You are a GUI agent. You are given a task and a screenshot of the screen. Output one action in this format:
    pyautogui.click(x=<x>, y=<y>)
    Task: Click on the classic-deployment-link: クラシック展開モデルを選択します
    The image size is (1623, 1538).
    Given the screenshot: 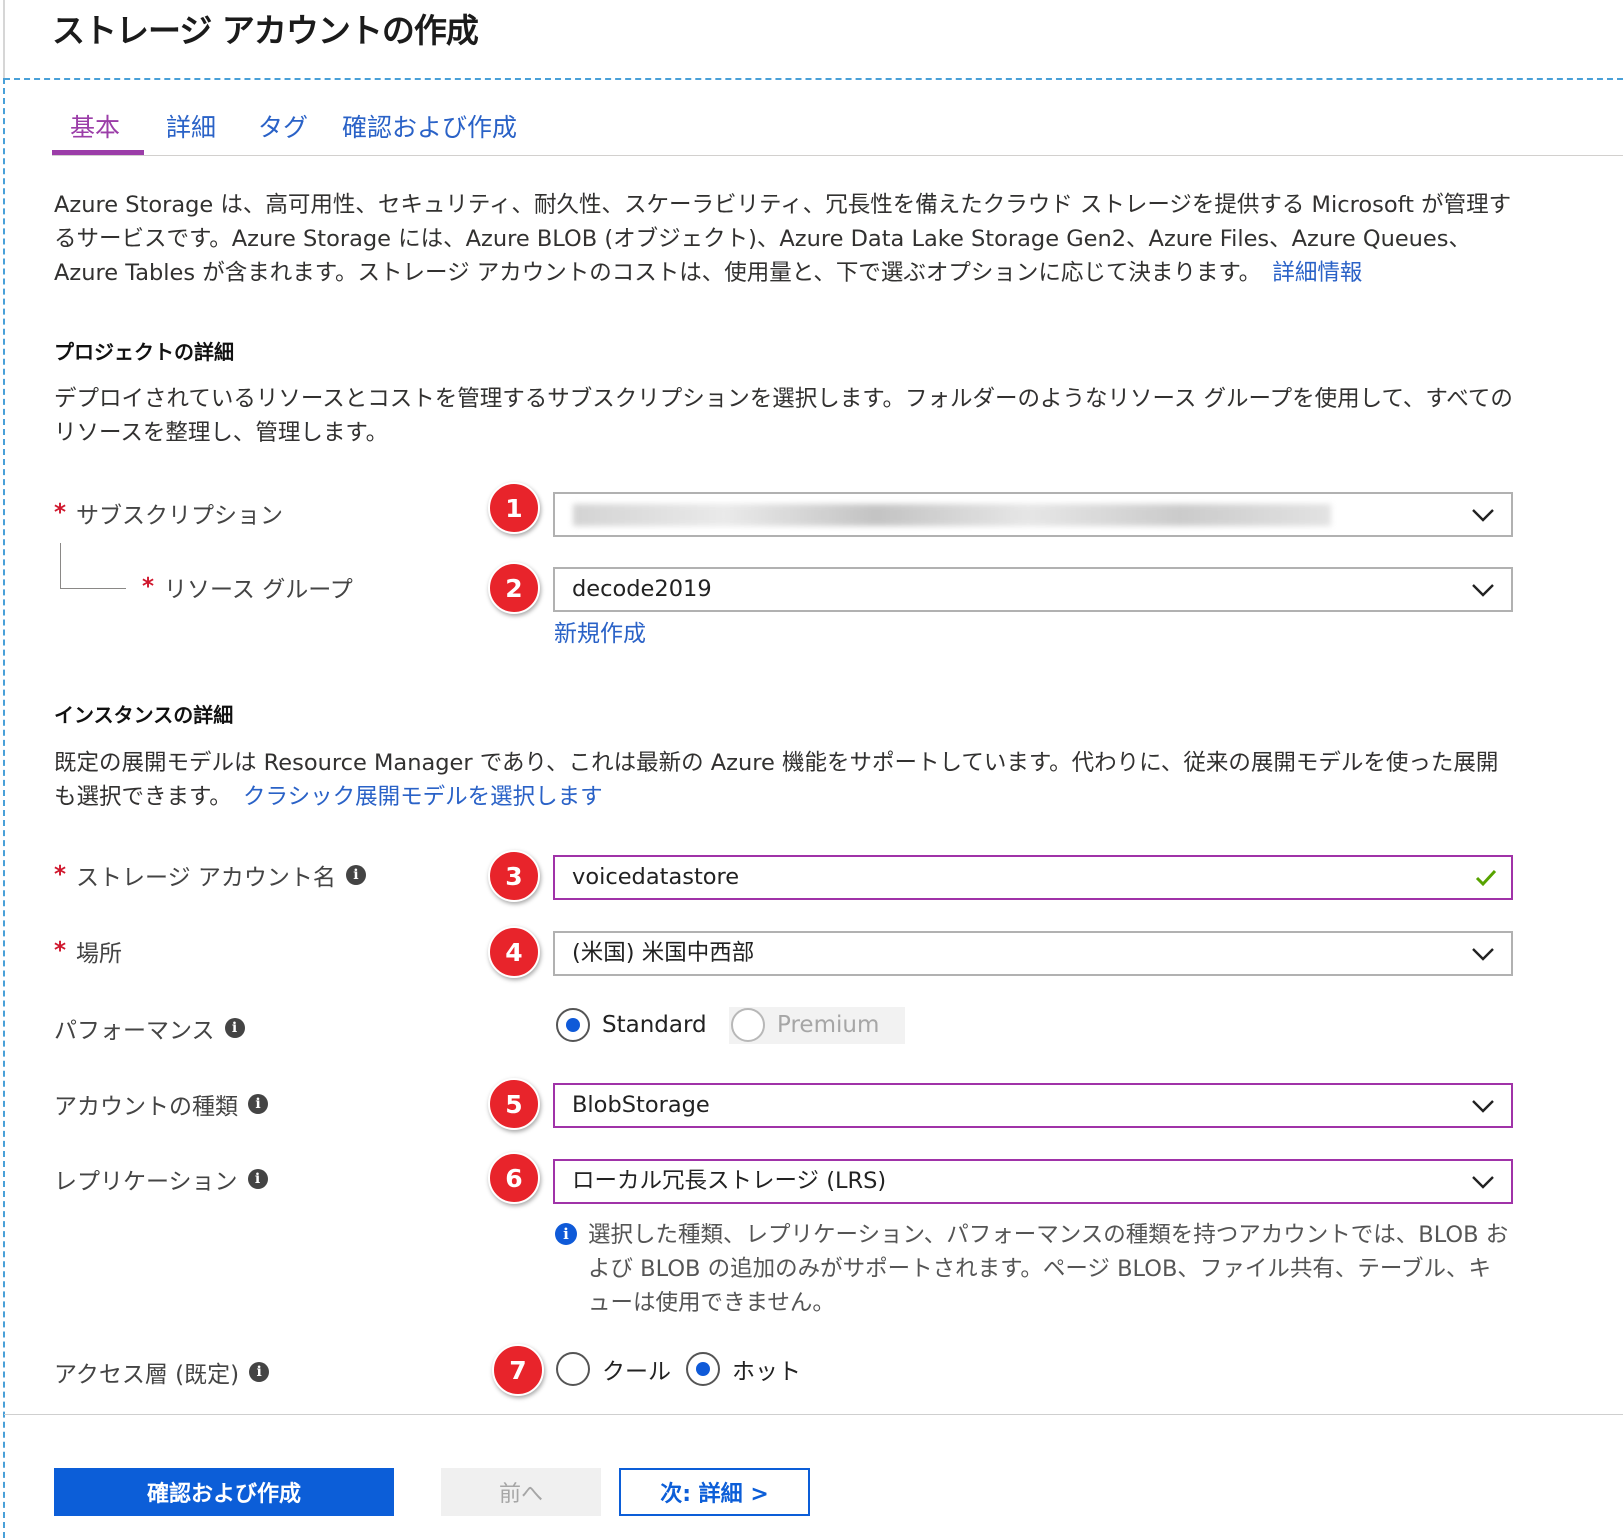 What is the action you would take?
    pyautogui.click(x=423, y=797)
    